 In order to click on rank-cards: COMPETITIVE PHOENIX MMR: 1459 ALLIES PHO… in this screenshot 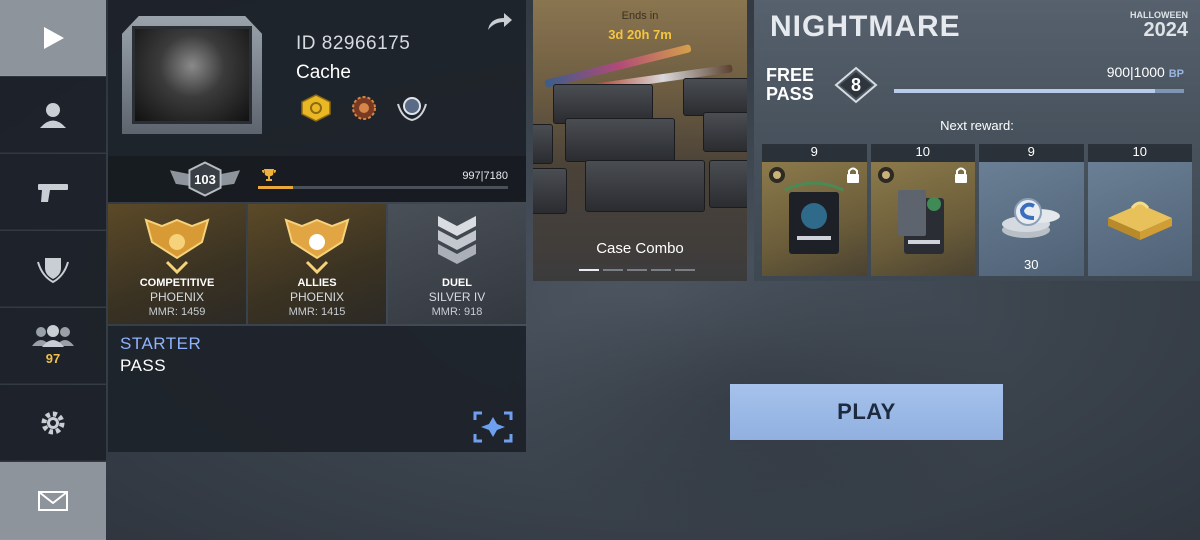, I will do `click(317, 264)`.